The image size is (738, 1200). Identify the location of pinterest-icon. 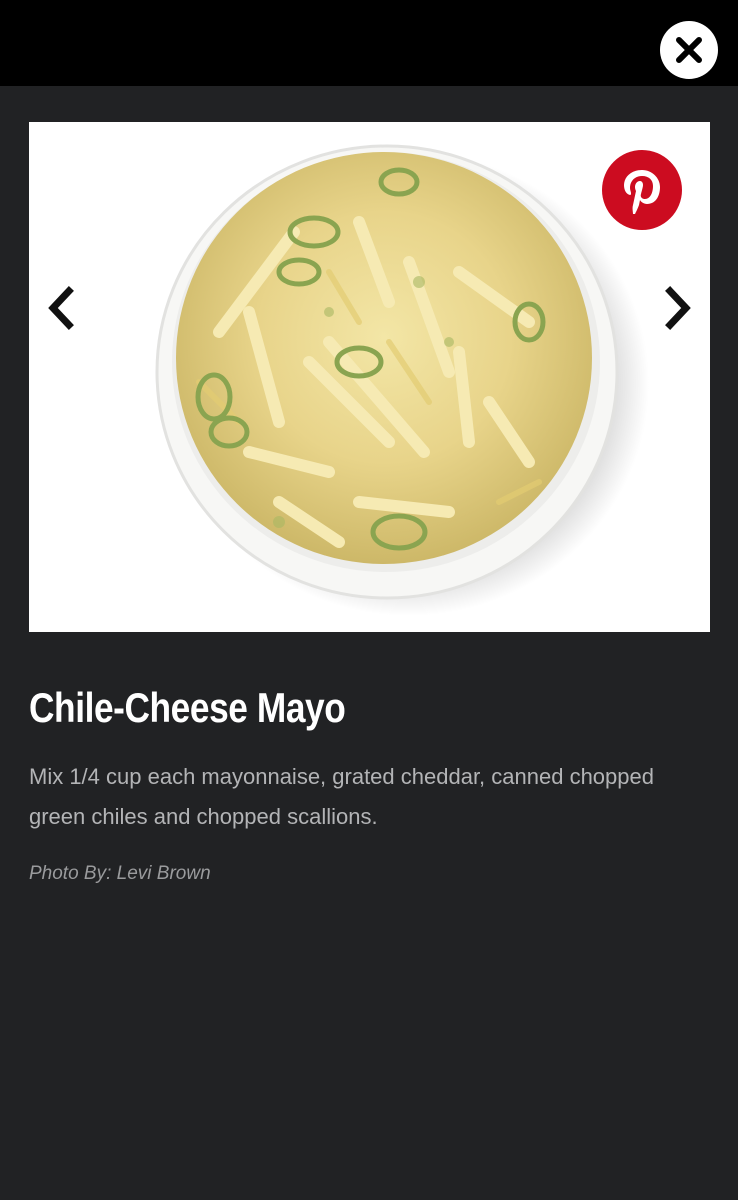
(642, 192).